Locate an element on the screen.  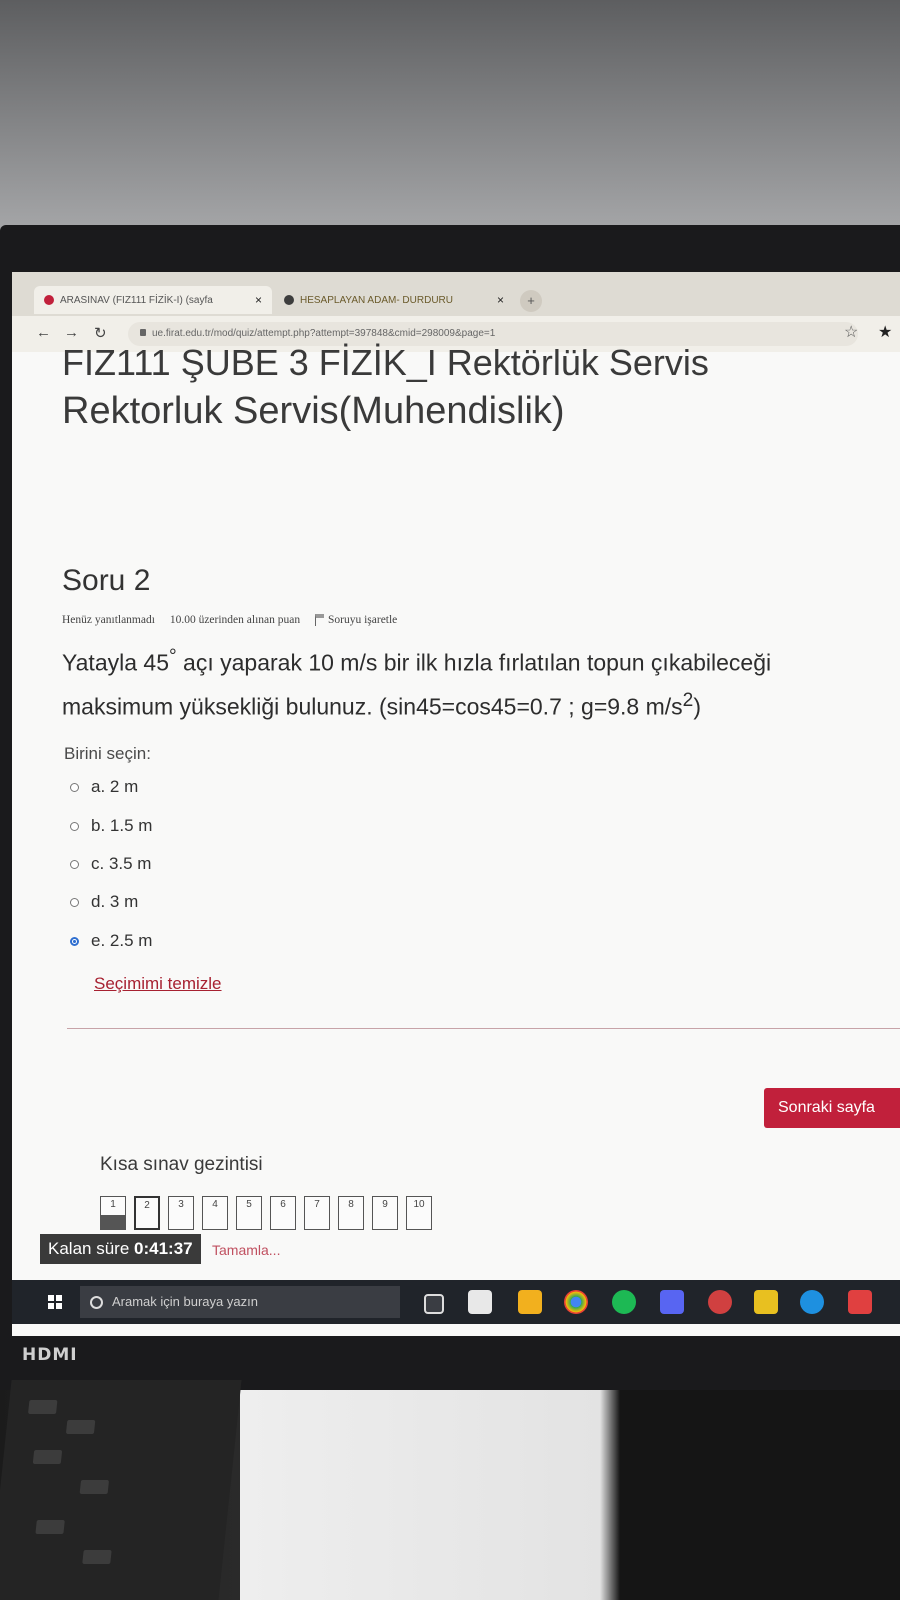
quiz-navigation: 1 2 3 4 5 6 7 8 9 10 is located at coordinates (270, 1213).